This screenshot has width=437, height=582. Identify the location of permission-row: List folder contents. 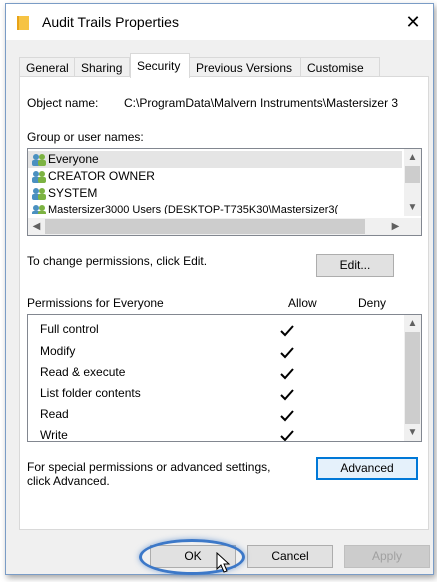
(90, 393).